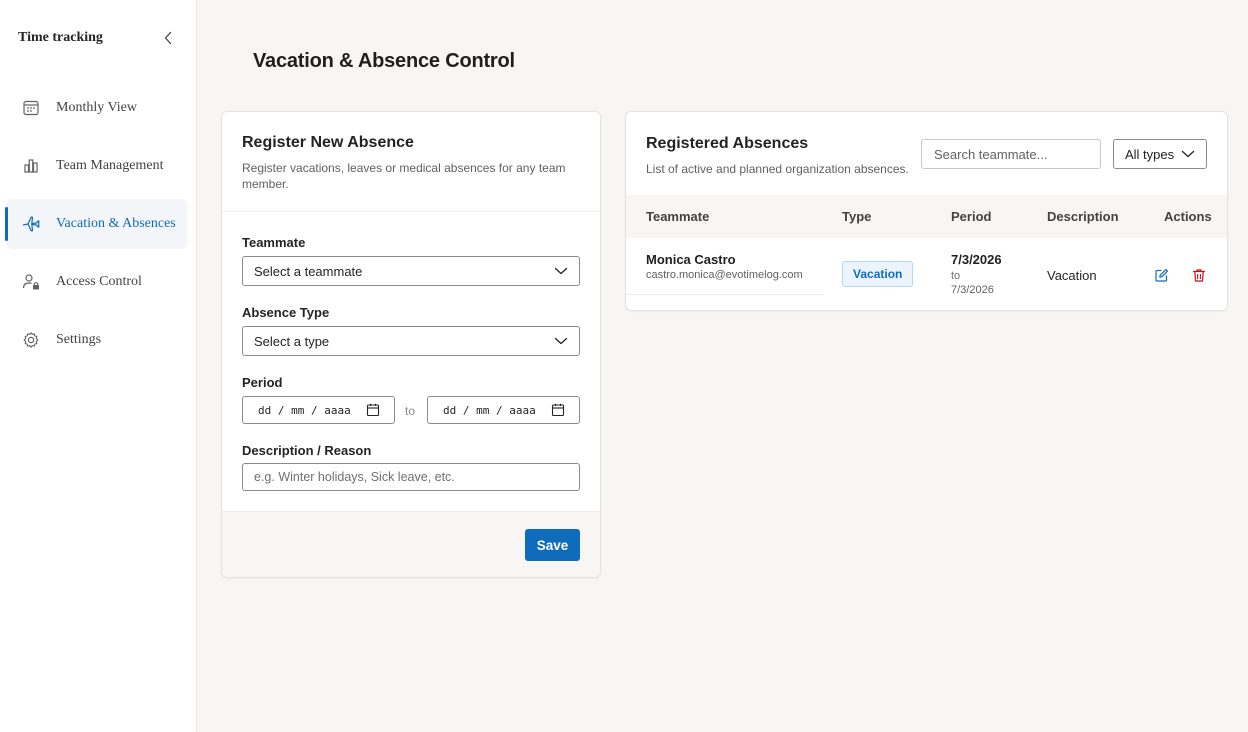 Image resolution: width=1248 pixels, height=732 pixels. Describe the element at coordinates (971, 216) in the screenshot. I see `column-header-period: Period` at that location.